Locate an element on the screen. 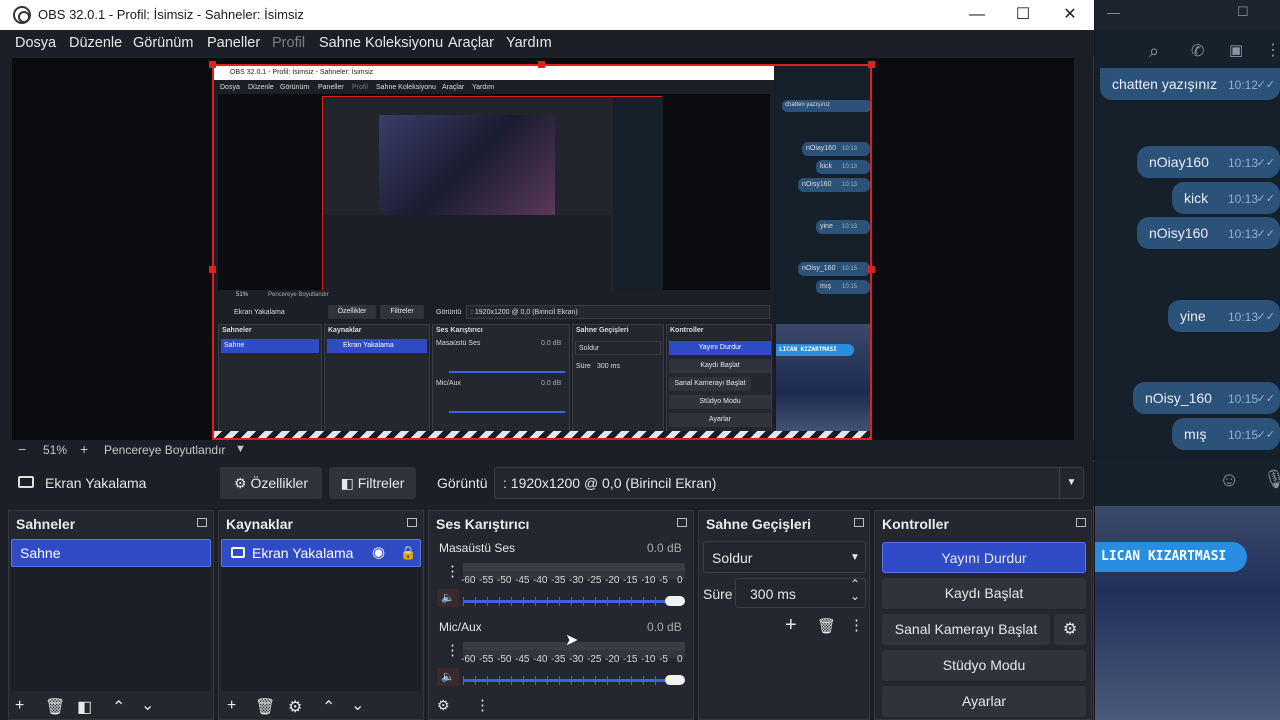 This screenshot has width=1280, height=720. duration-spinbox: 300 ms ⌃ ⌄ is located at coordinates (800, 592).